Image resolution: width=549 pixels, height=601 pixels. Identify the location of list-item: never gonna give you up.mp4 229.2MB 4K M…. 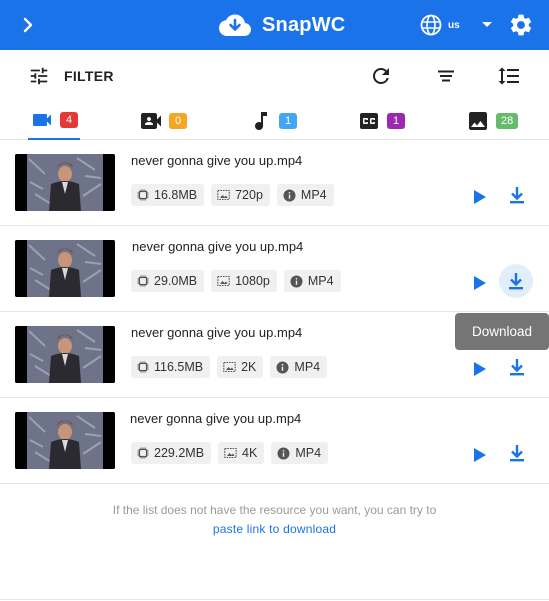
(274, 441).